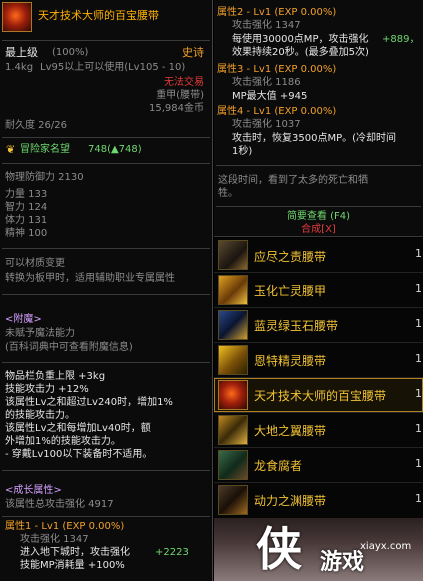 This screenshot has height=581, width=423. I want to click on list-item-label: 动力之渊腰带, so click(290, 501).